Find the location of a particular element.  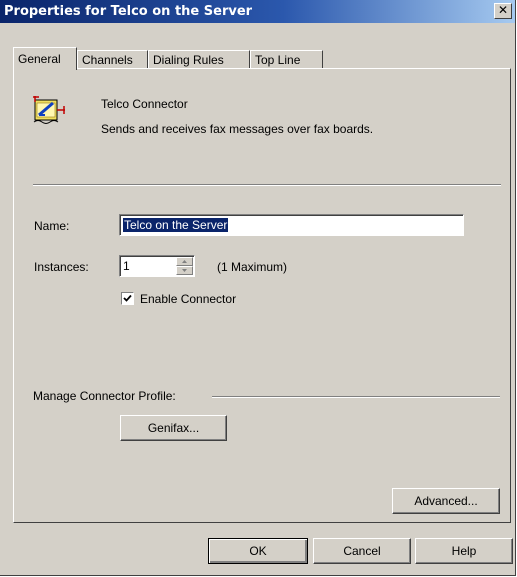

chevron-up-icon is located at coordinates (184, 261).